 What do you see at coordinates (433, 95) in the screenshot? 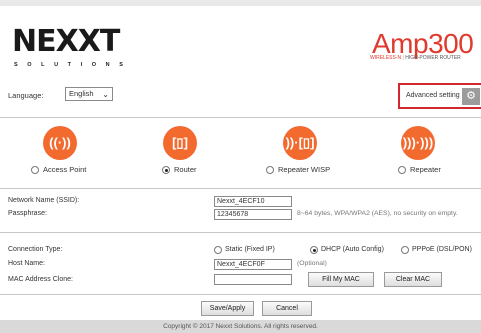
I see `advanced-setting-label: Advanced setting` at bounding box center [433, 95].